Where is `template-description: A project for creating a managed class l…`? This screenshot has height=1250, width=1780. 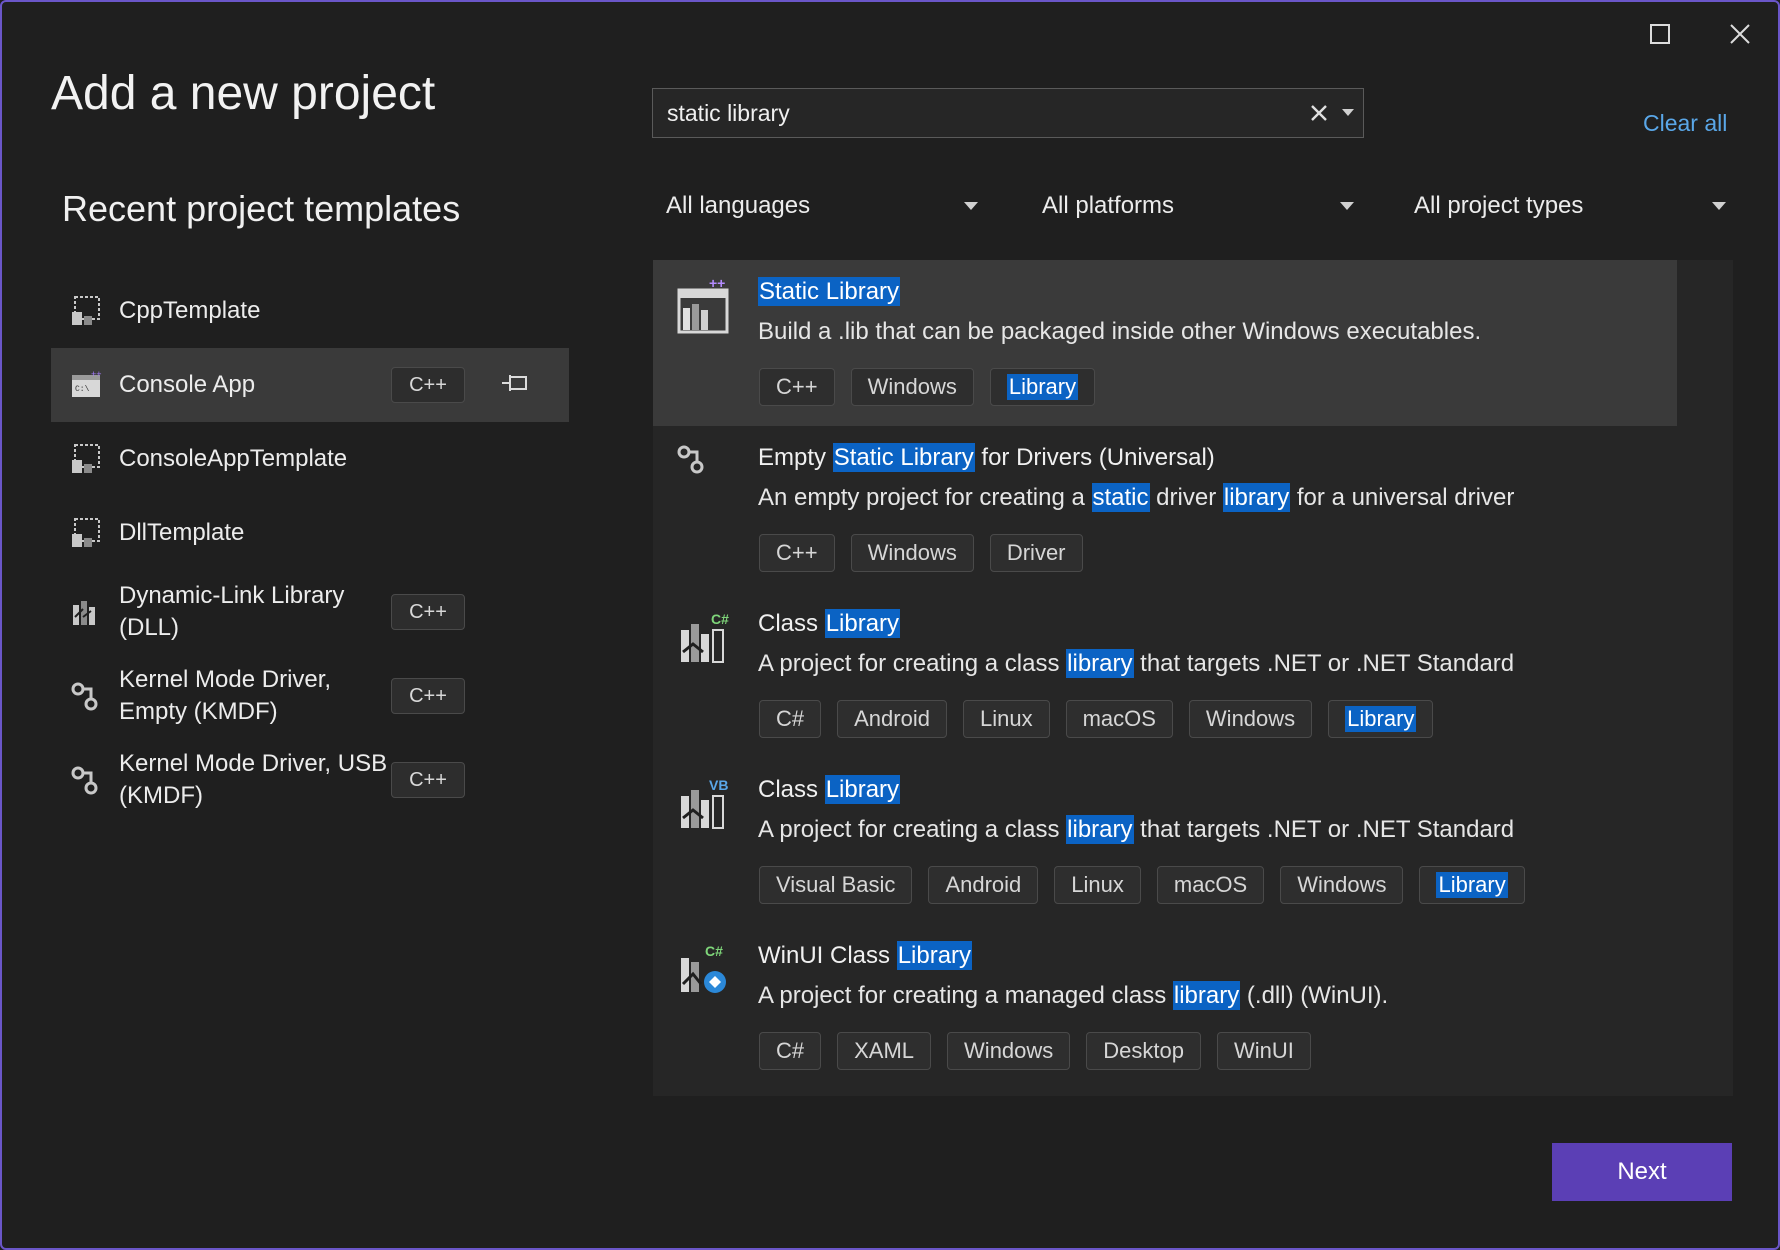
template-description: A project for creating a managed class l… is located at coordinates (1073, 995).